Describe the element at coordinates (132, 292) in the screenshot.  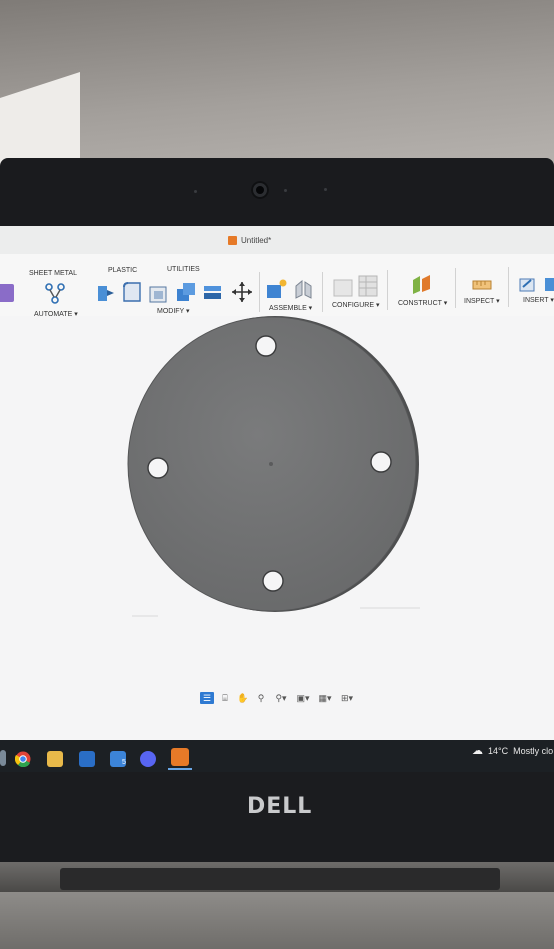
I see `fillet-icon` at that location.